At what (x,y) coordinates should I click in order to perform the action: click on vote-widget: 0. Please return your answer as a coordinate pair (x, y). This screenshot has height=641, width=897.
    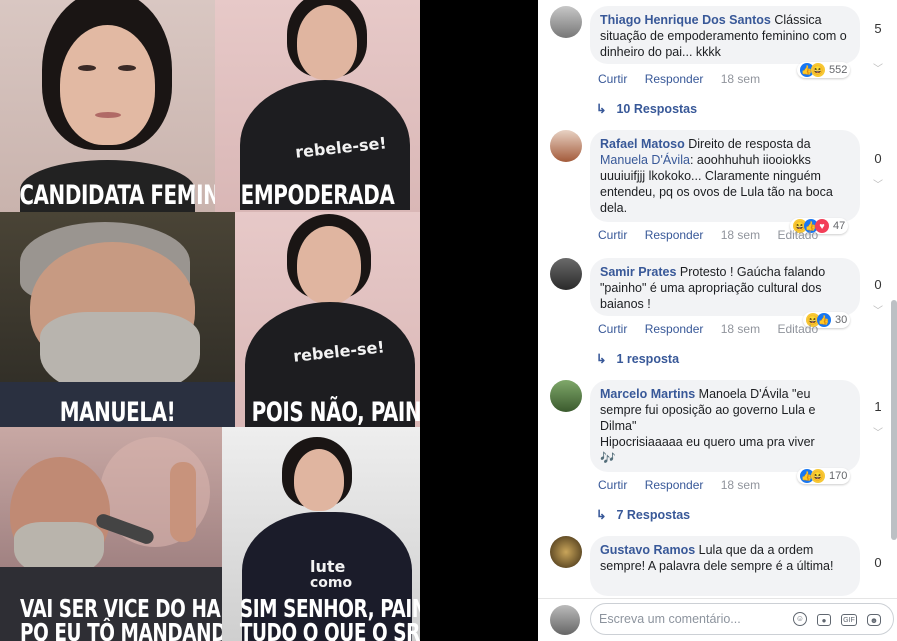
    Looking at the image, I should click on (878, 554).